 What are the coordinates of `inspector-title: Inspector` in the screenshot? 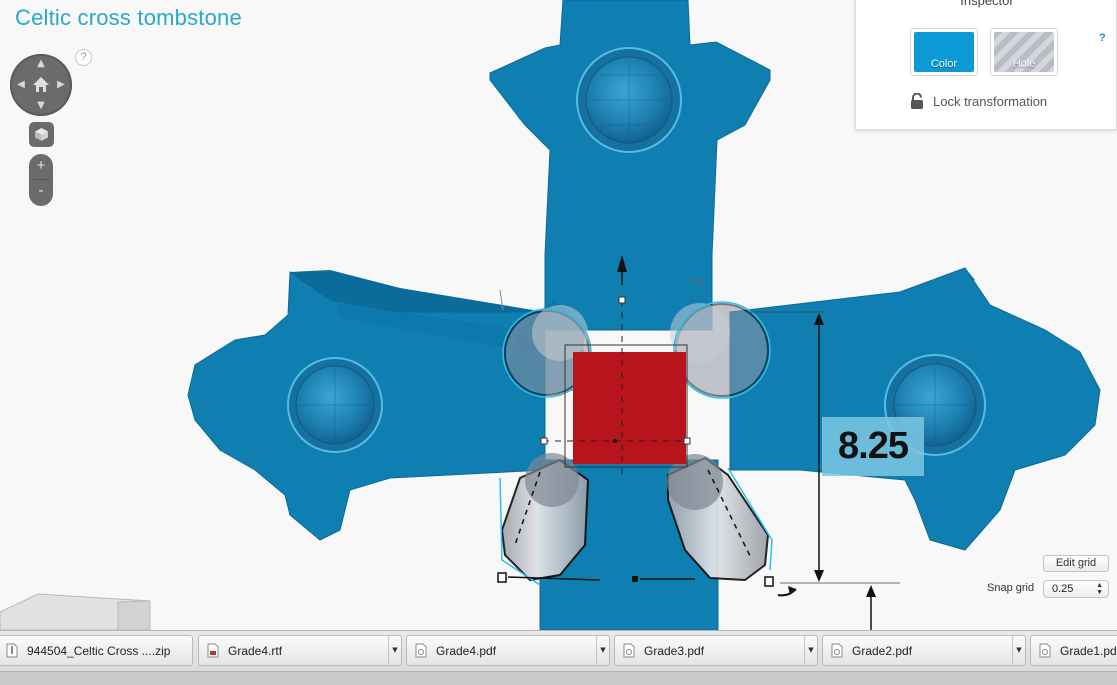 It's located at (987, 4).